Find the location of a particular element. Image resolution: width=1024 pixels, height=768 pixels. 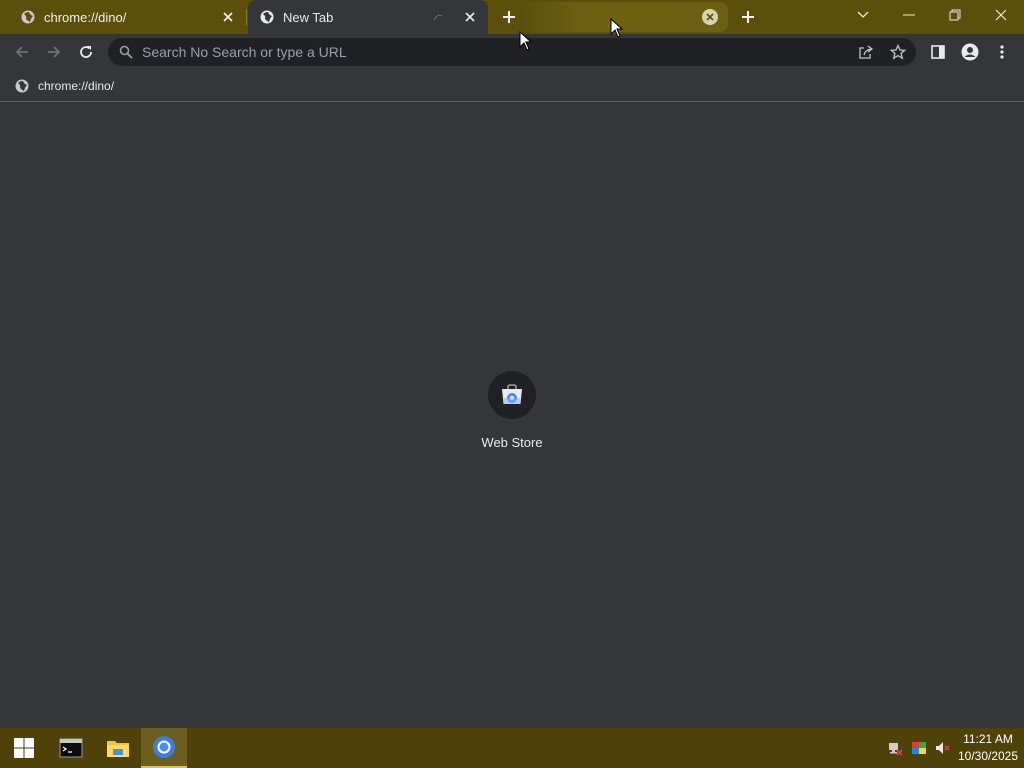

menu-kebab-icon is located at coordinates (1002, 52).